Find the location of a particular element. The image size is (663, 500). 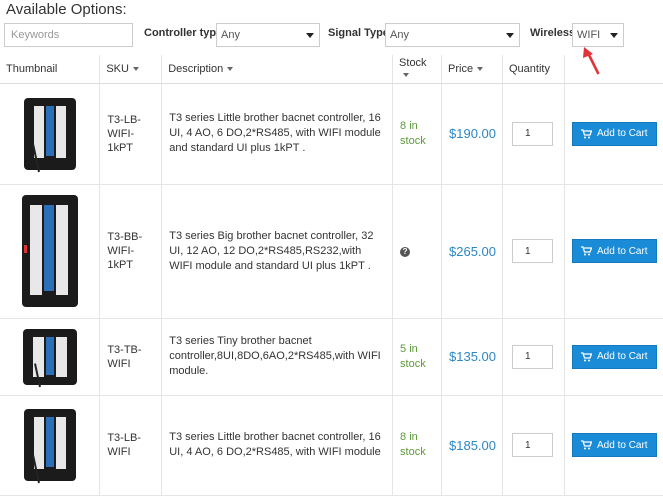

signal-type-select: Any is located at coordinates (452, 35).